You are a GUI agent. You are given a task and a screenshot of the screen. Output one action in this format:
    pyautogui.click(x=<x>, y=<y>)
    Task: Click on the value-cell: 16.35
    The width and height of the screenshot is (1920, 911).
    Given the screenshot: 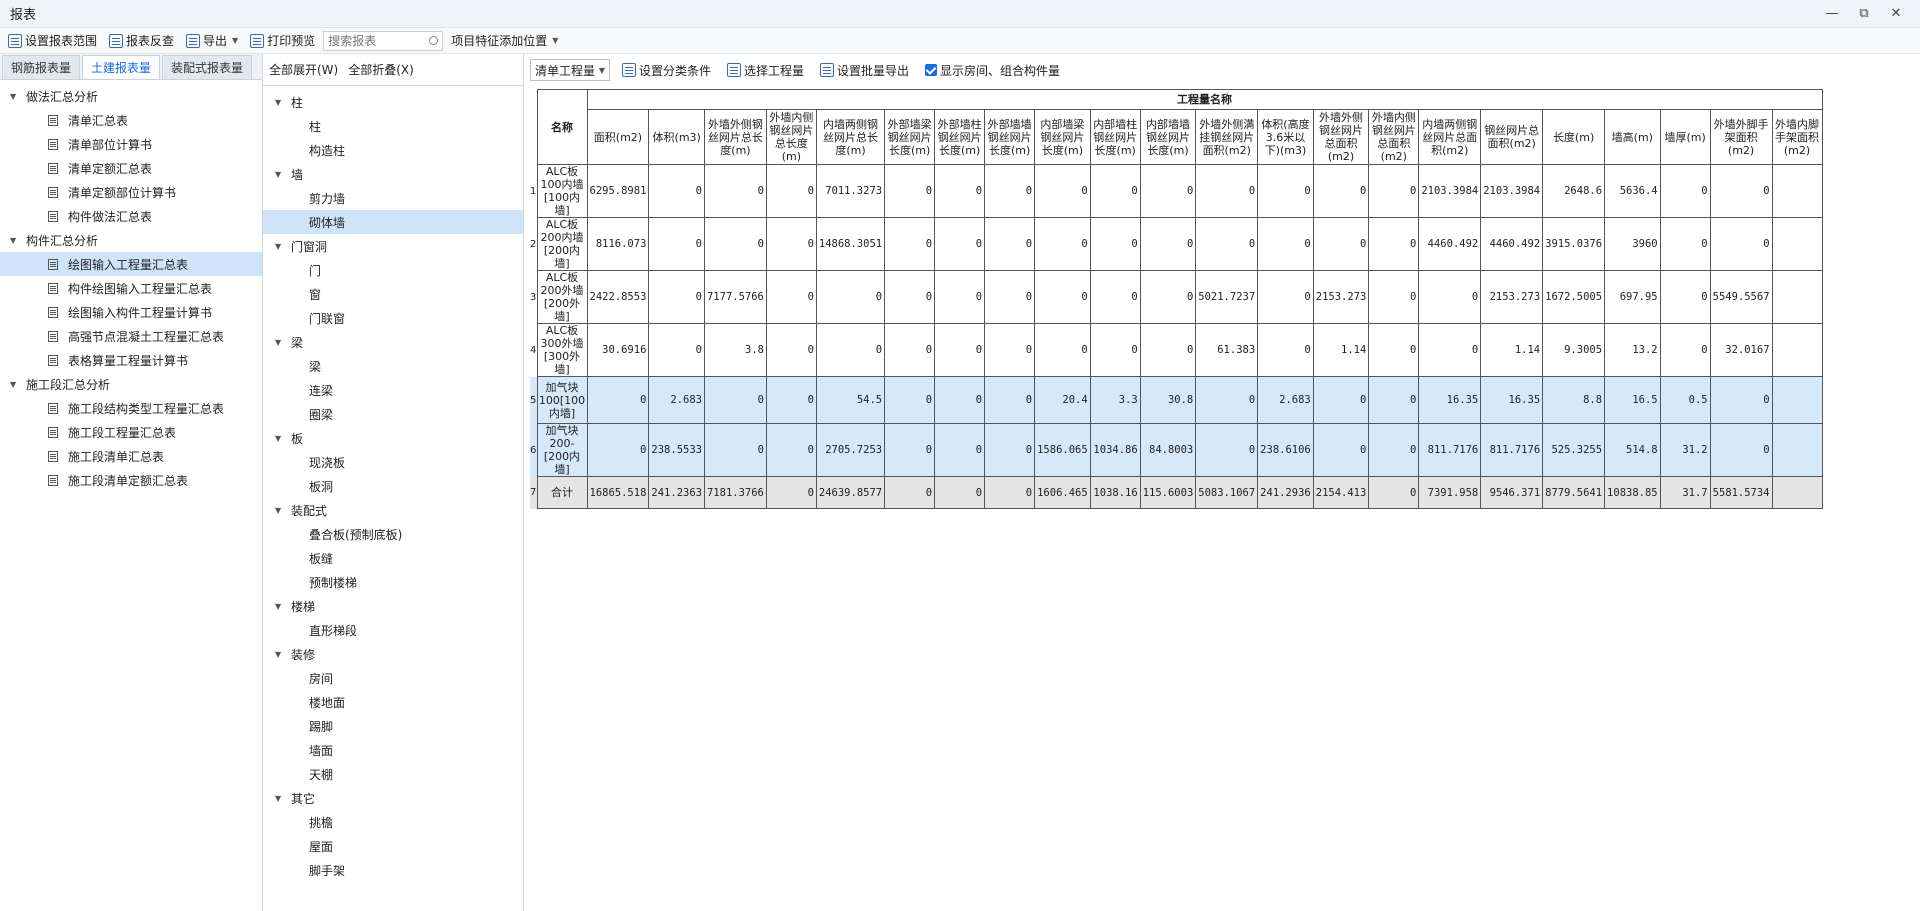 What is the action you would take?
    pyautogui.click(x=1512, y=400)
    